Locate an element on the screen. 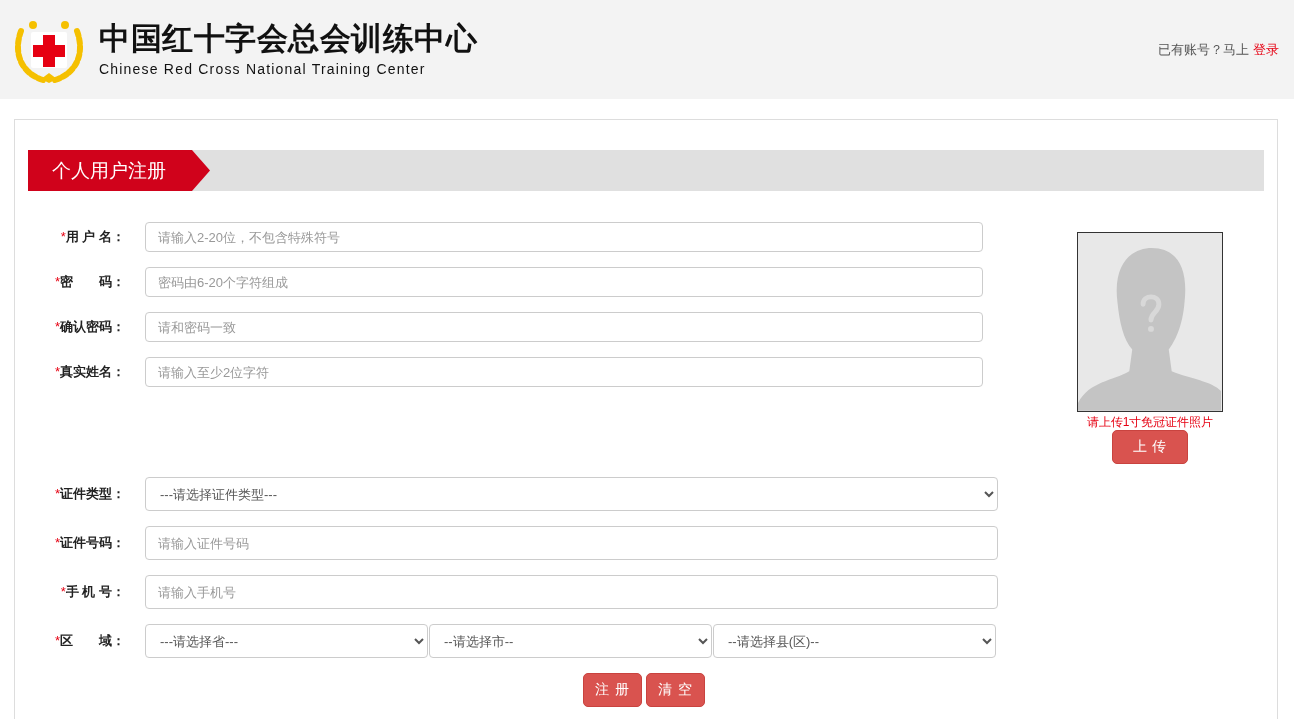 The image size is (1294, 725). field-label: 确认密码： is located at coordinates (92, 326).